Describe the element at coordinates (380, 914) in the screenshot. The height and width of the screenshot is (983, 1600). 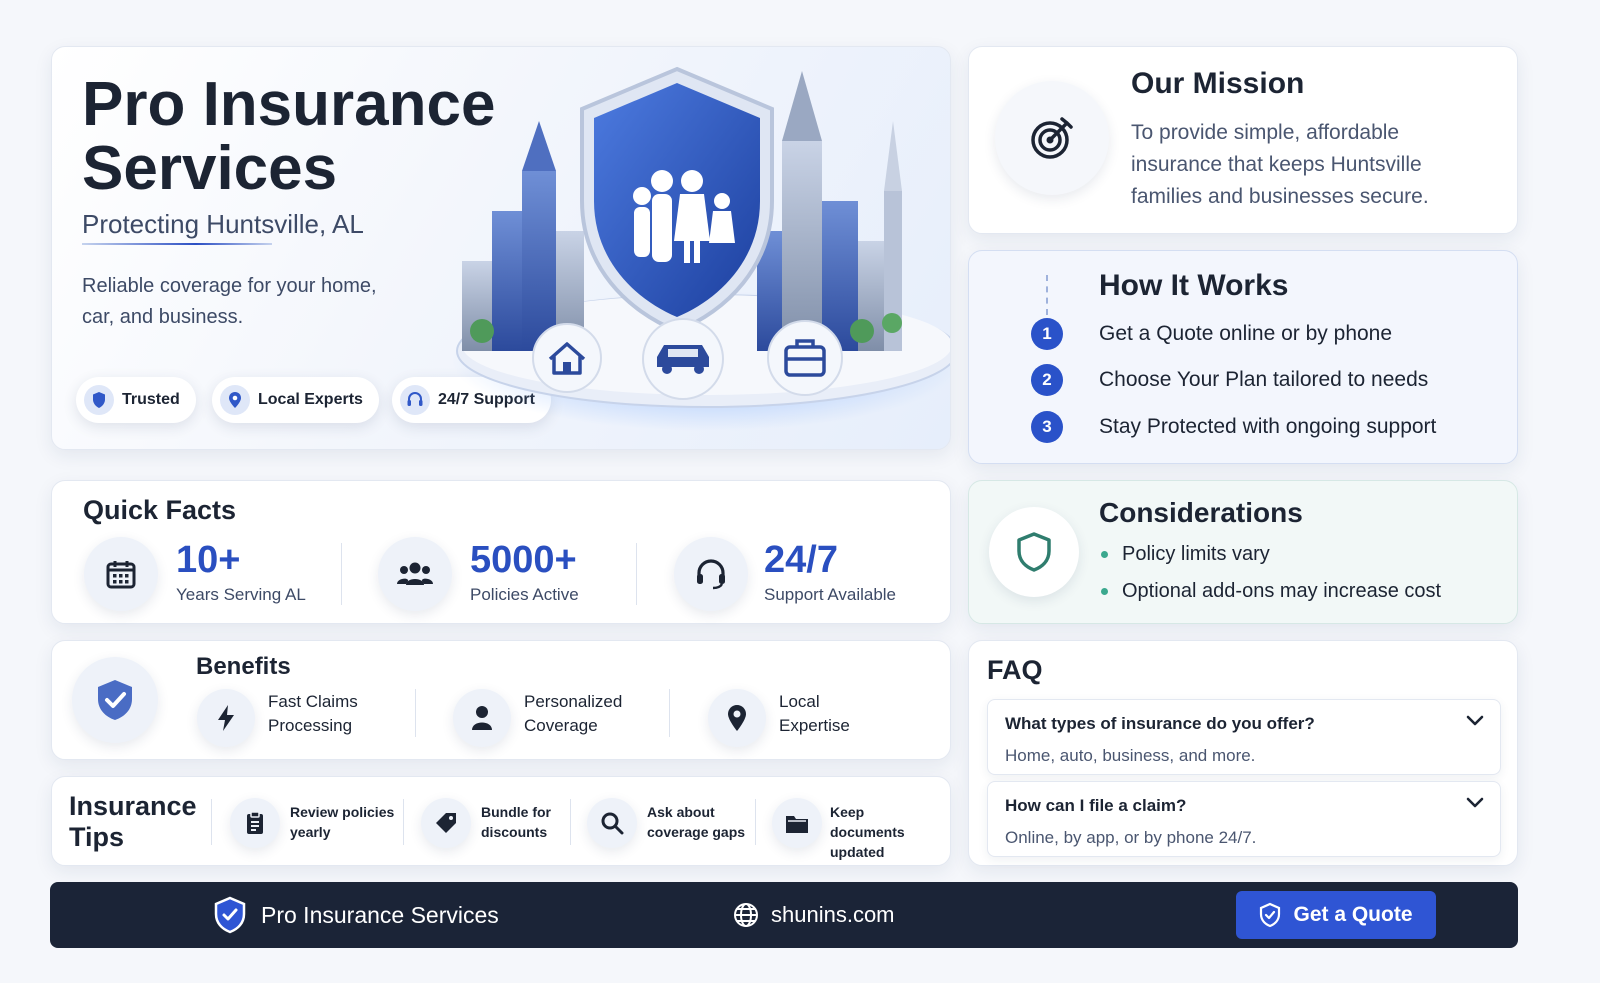
I see `footer-brand-name: Pro Insurance Services` at that location.